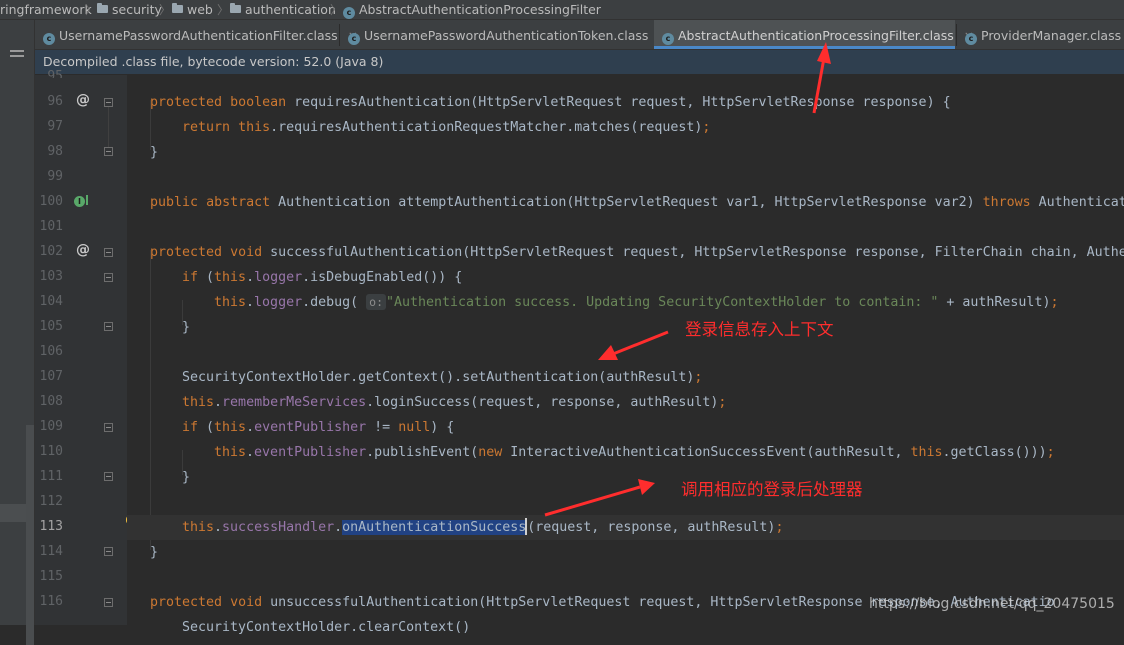  What do you see at coordinates (51, 426) in the screenshot?
I see `line-number: 109` at bounding box center [51, 426].